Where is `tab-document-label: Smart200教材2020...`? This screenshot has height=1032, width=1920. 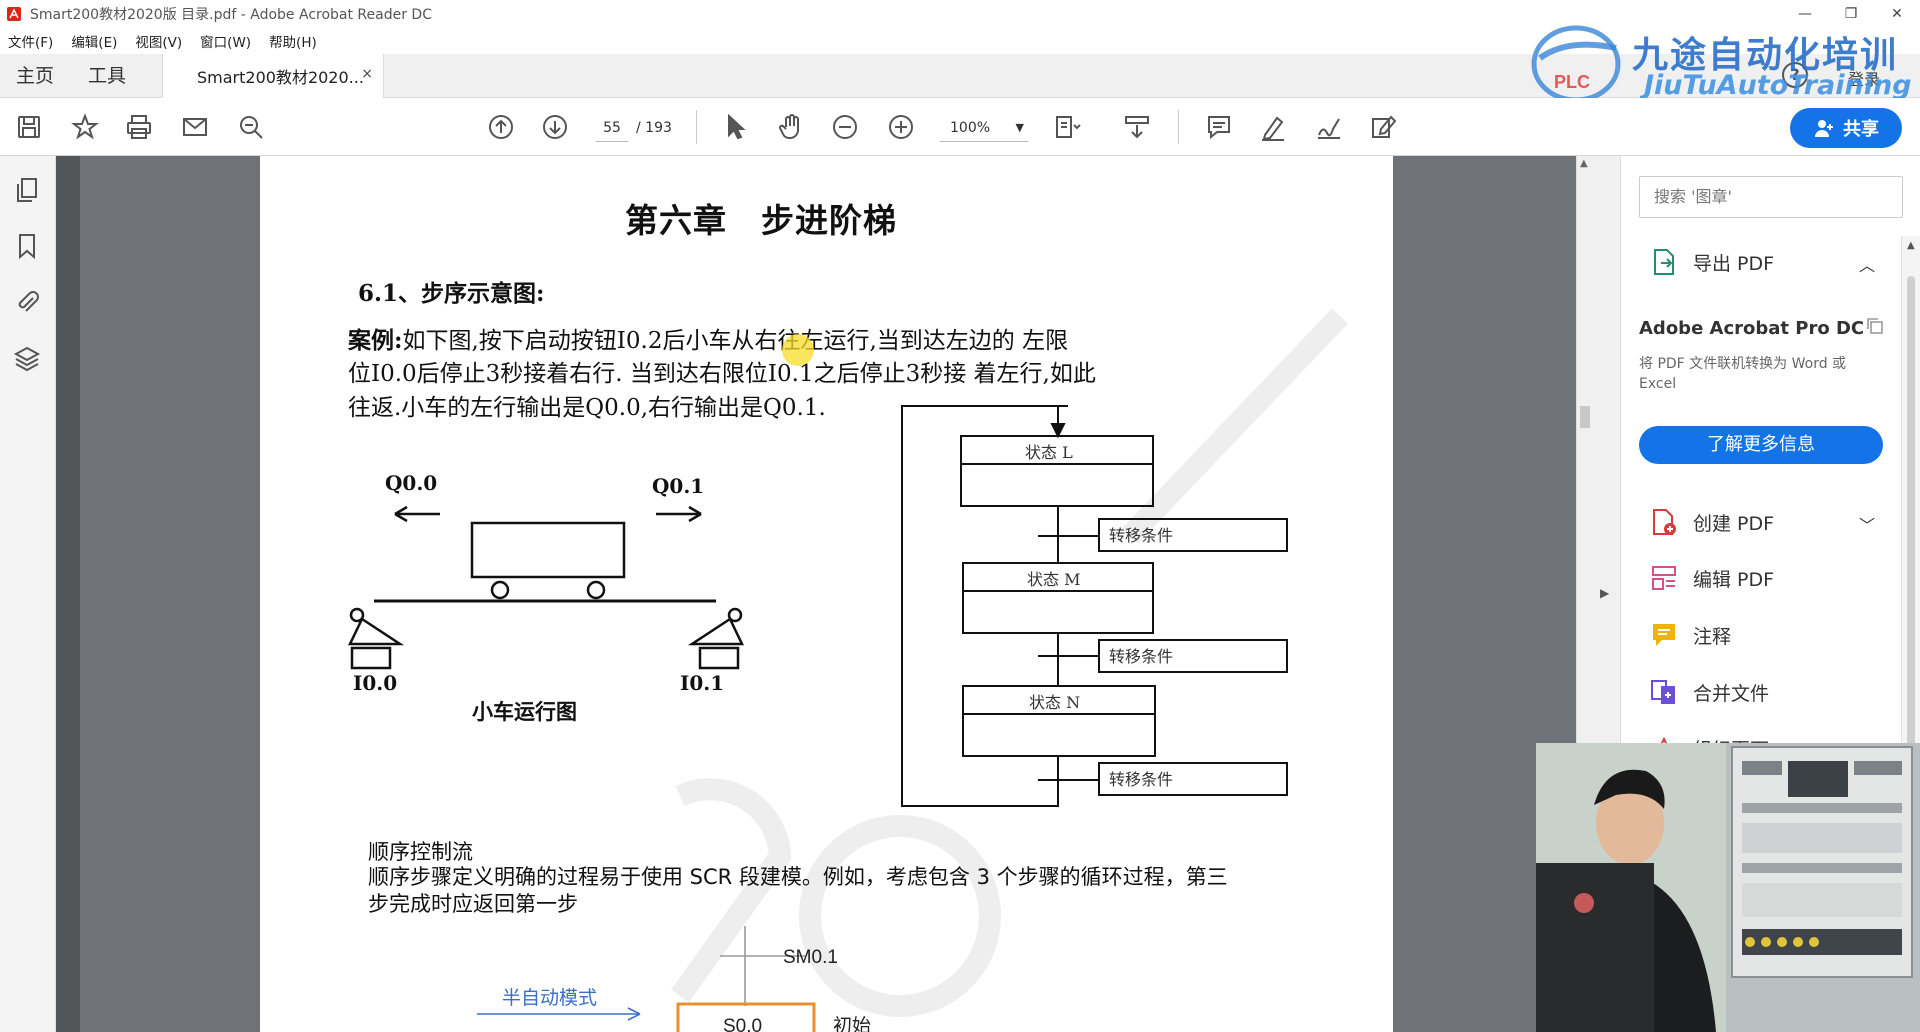
tab-document-label: Smart200教材2020... is located at coordinates (280, 77).